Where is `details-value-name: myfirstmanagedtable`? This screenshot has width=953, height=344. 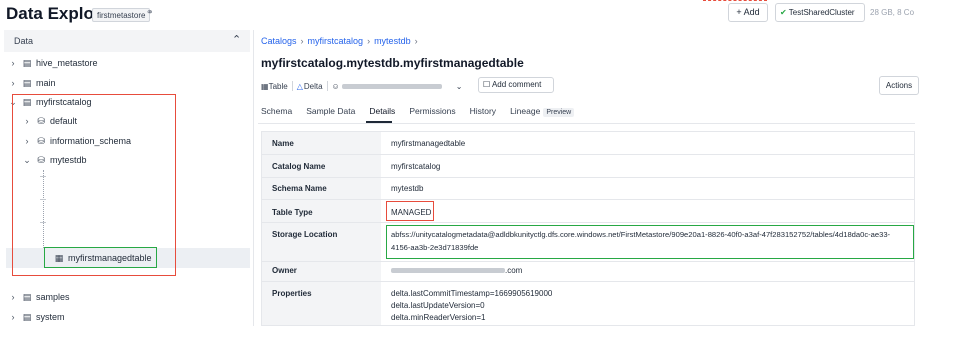
details-value-name: myfirstmanagedtable is located at coordinates (428, 143).